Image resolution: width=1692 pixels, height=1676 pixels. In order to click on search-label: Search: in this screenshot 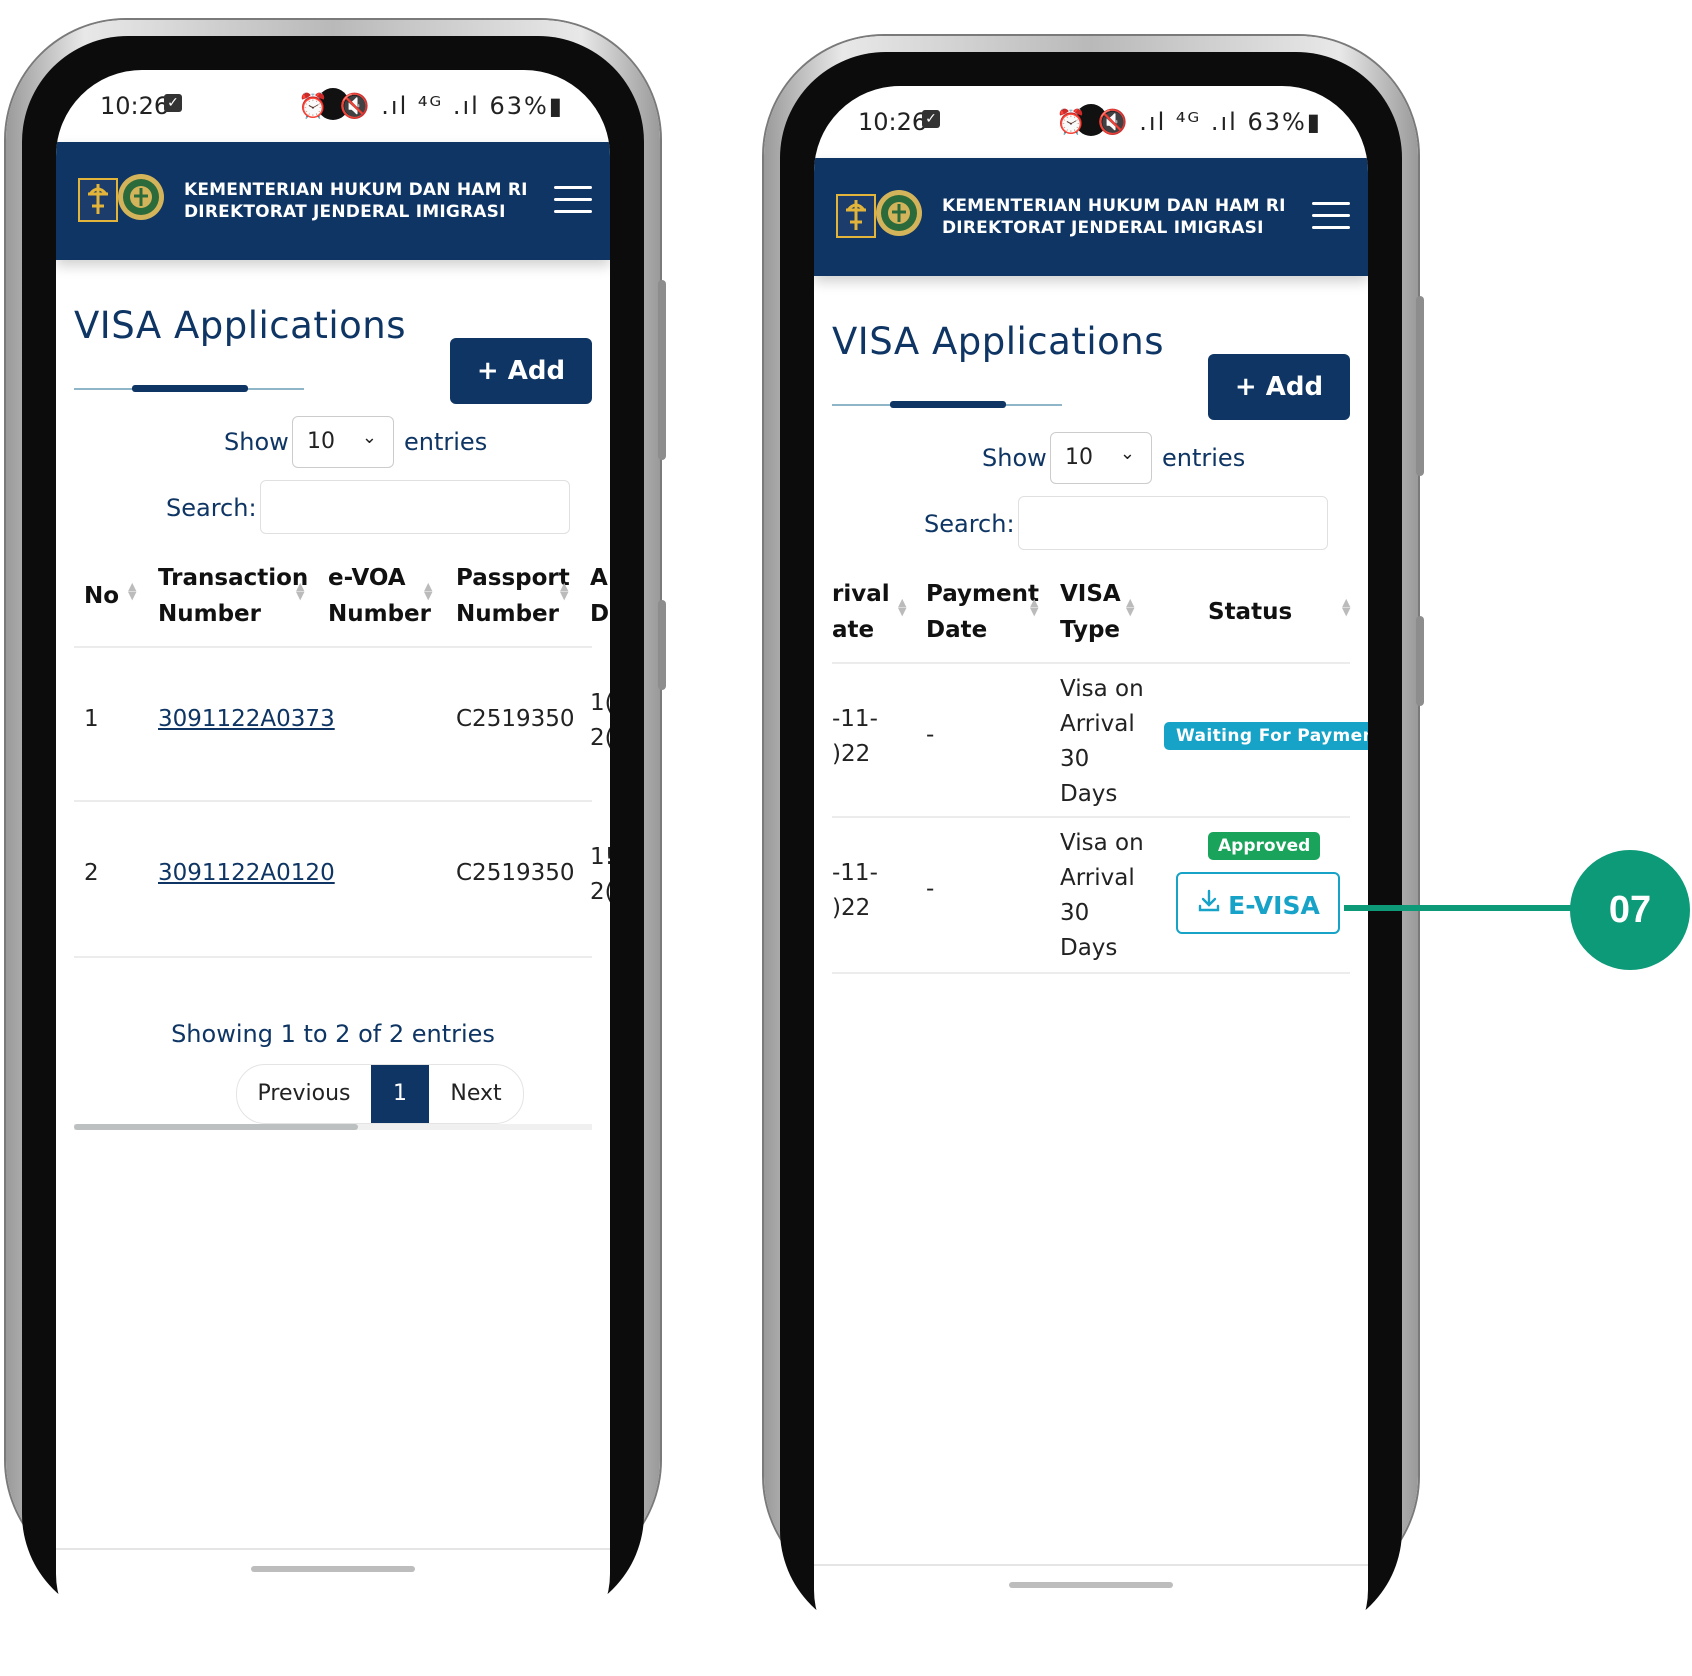, I will do `click(969, 524)`.